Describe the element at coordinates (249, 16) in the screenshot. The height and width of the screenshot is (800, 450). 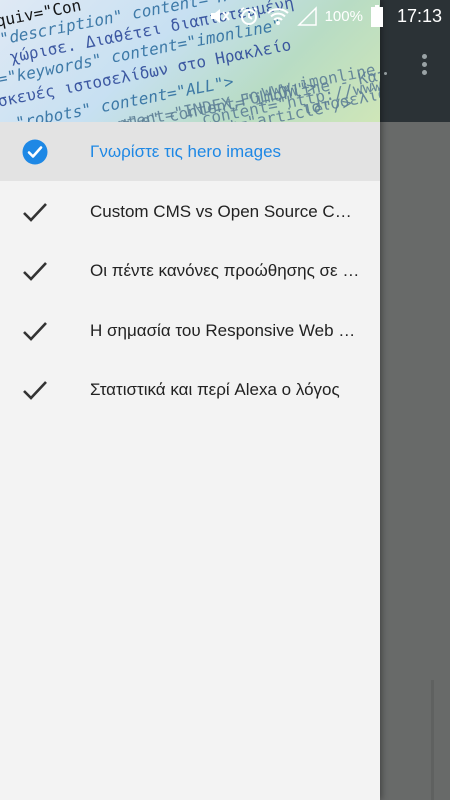
I see `alarm-icon` at that location.